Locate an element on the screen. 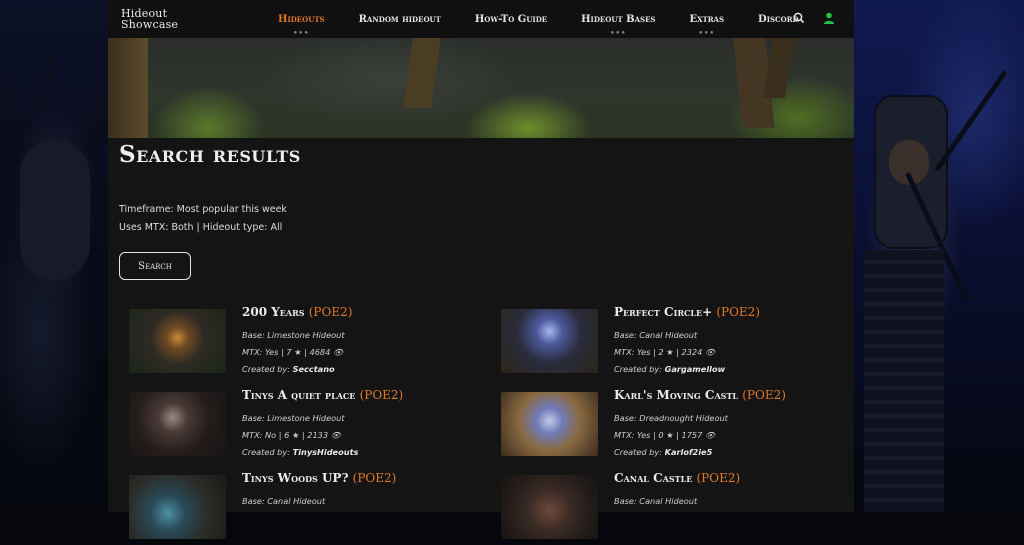 This screenshot has width=1024, height=545. left-background-art is located at coordinates (56, 256).